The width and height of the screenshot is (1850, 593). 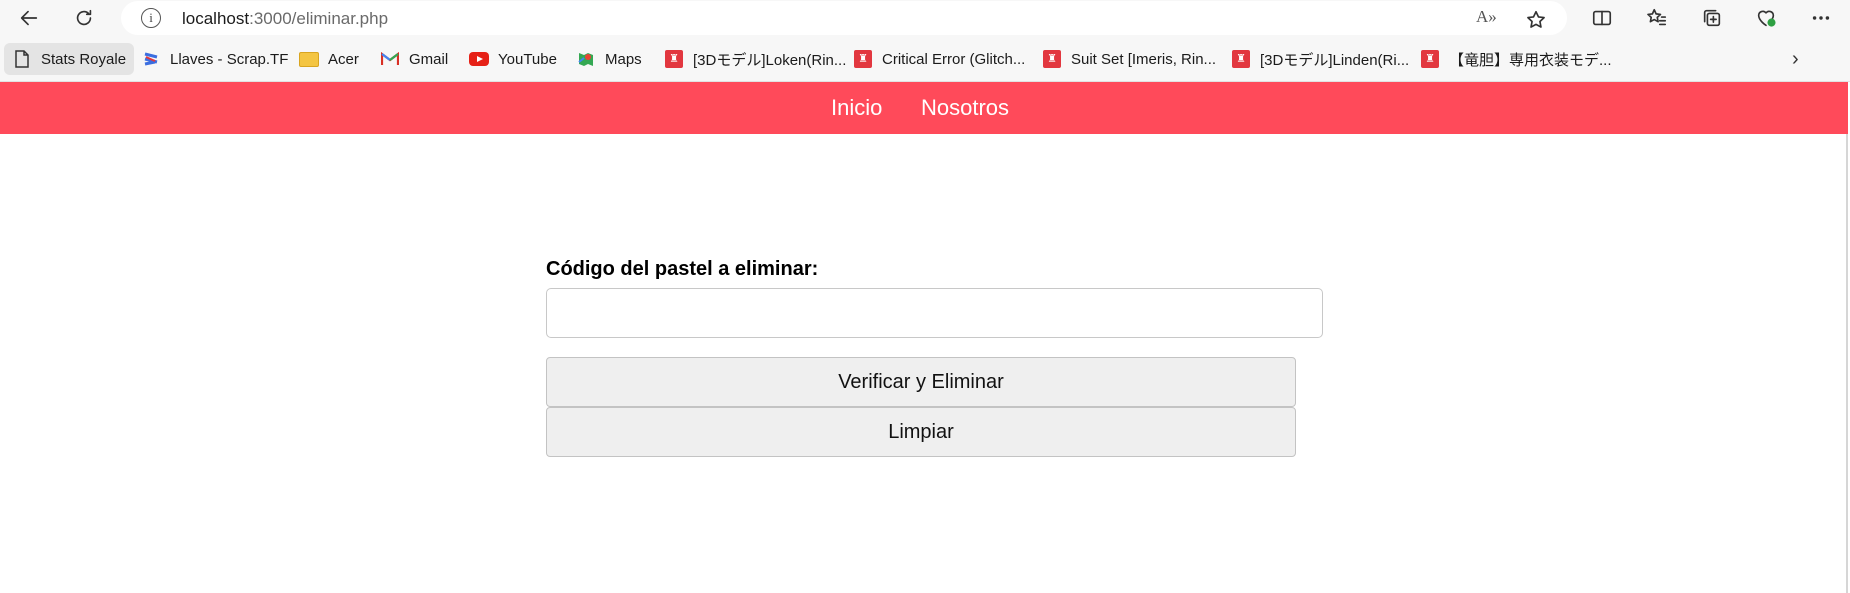 What do you see at coordinates (84, 59) in the screenshot?
I see `bookmark-label: Stats Royale` at bounding box center [84, 59].